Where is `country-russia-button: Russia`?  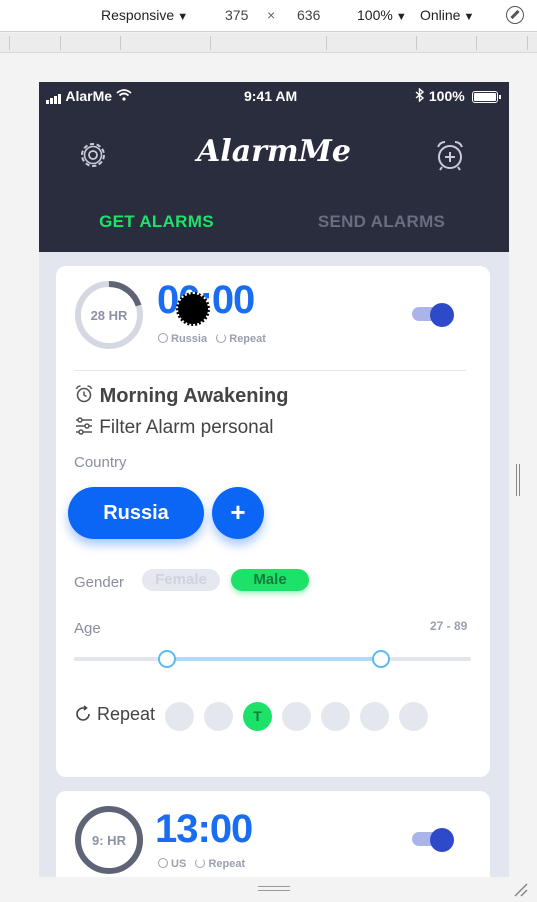
country-russia-button: Russia is located at coordinates (136, 513).